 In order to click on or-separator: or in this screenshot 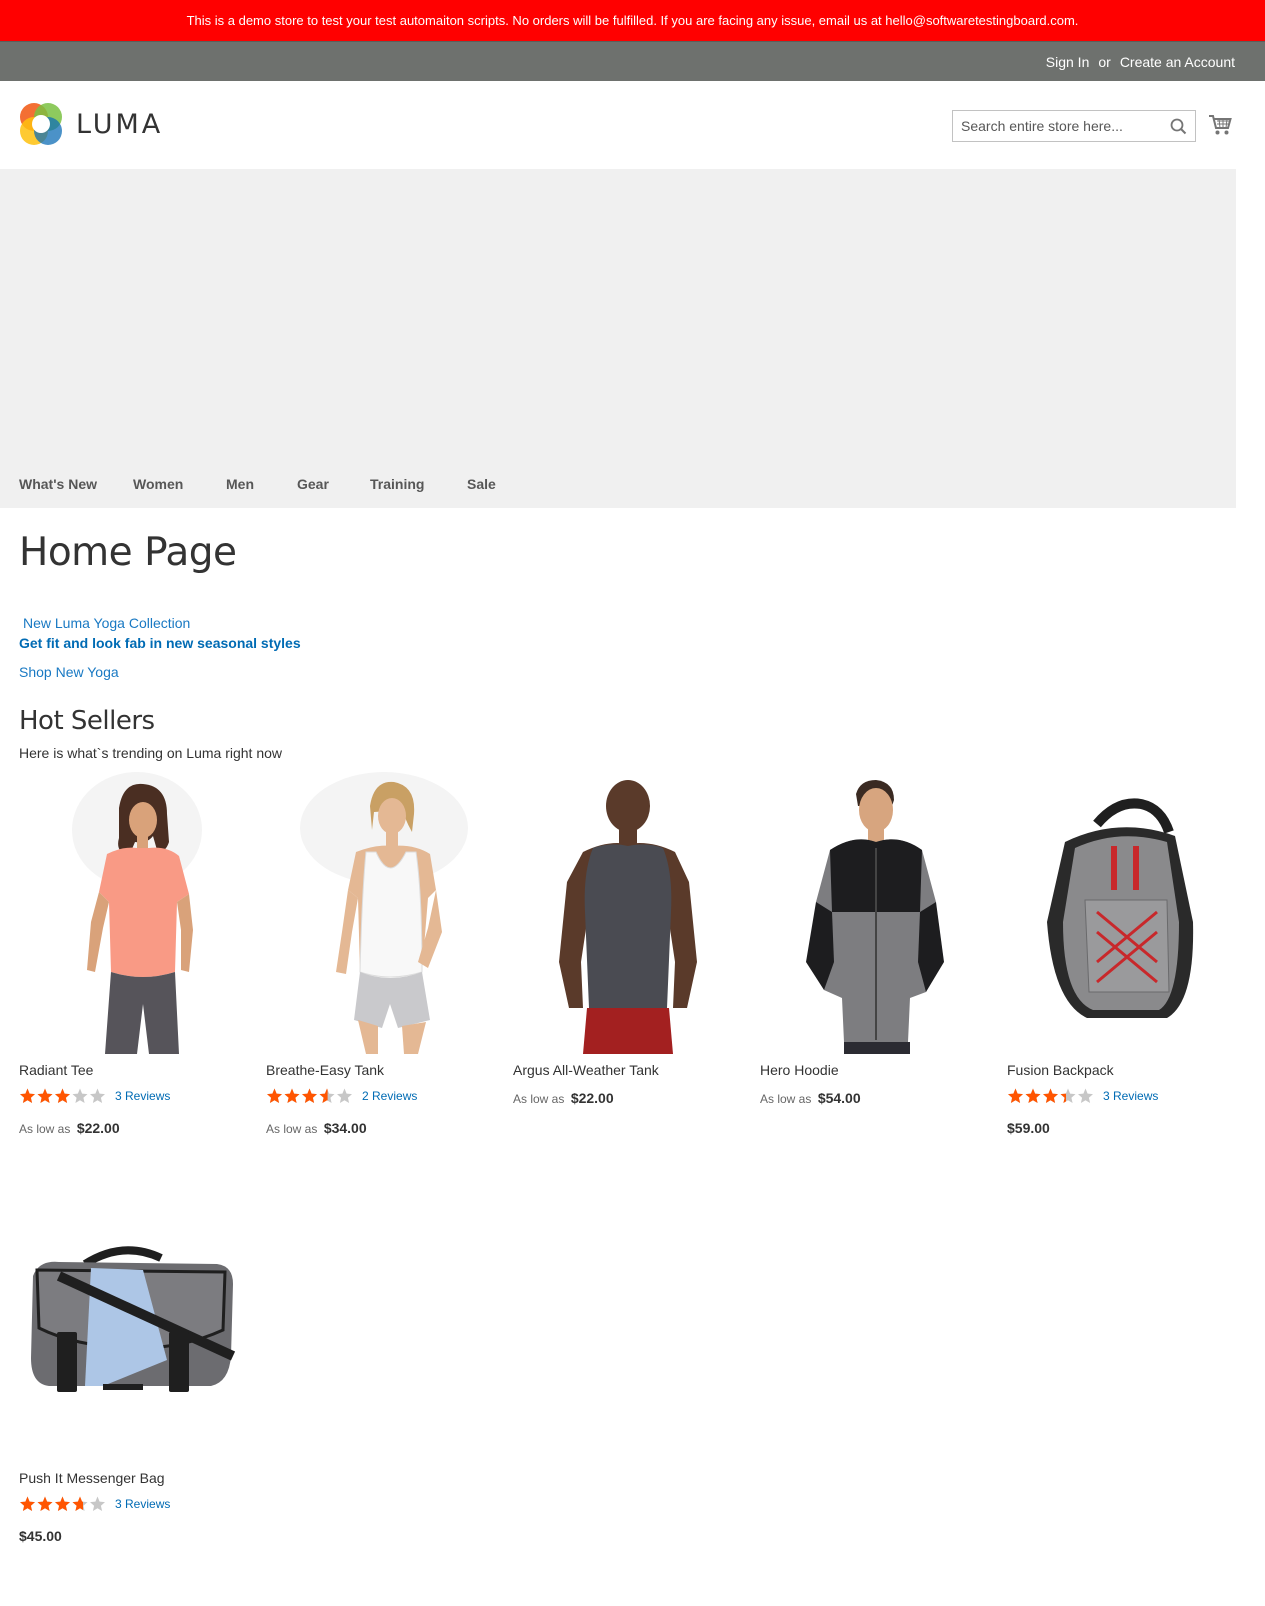, I will do `click(1104, 61)`.